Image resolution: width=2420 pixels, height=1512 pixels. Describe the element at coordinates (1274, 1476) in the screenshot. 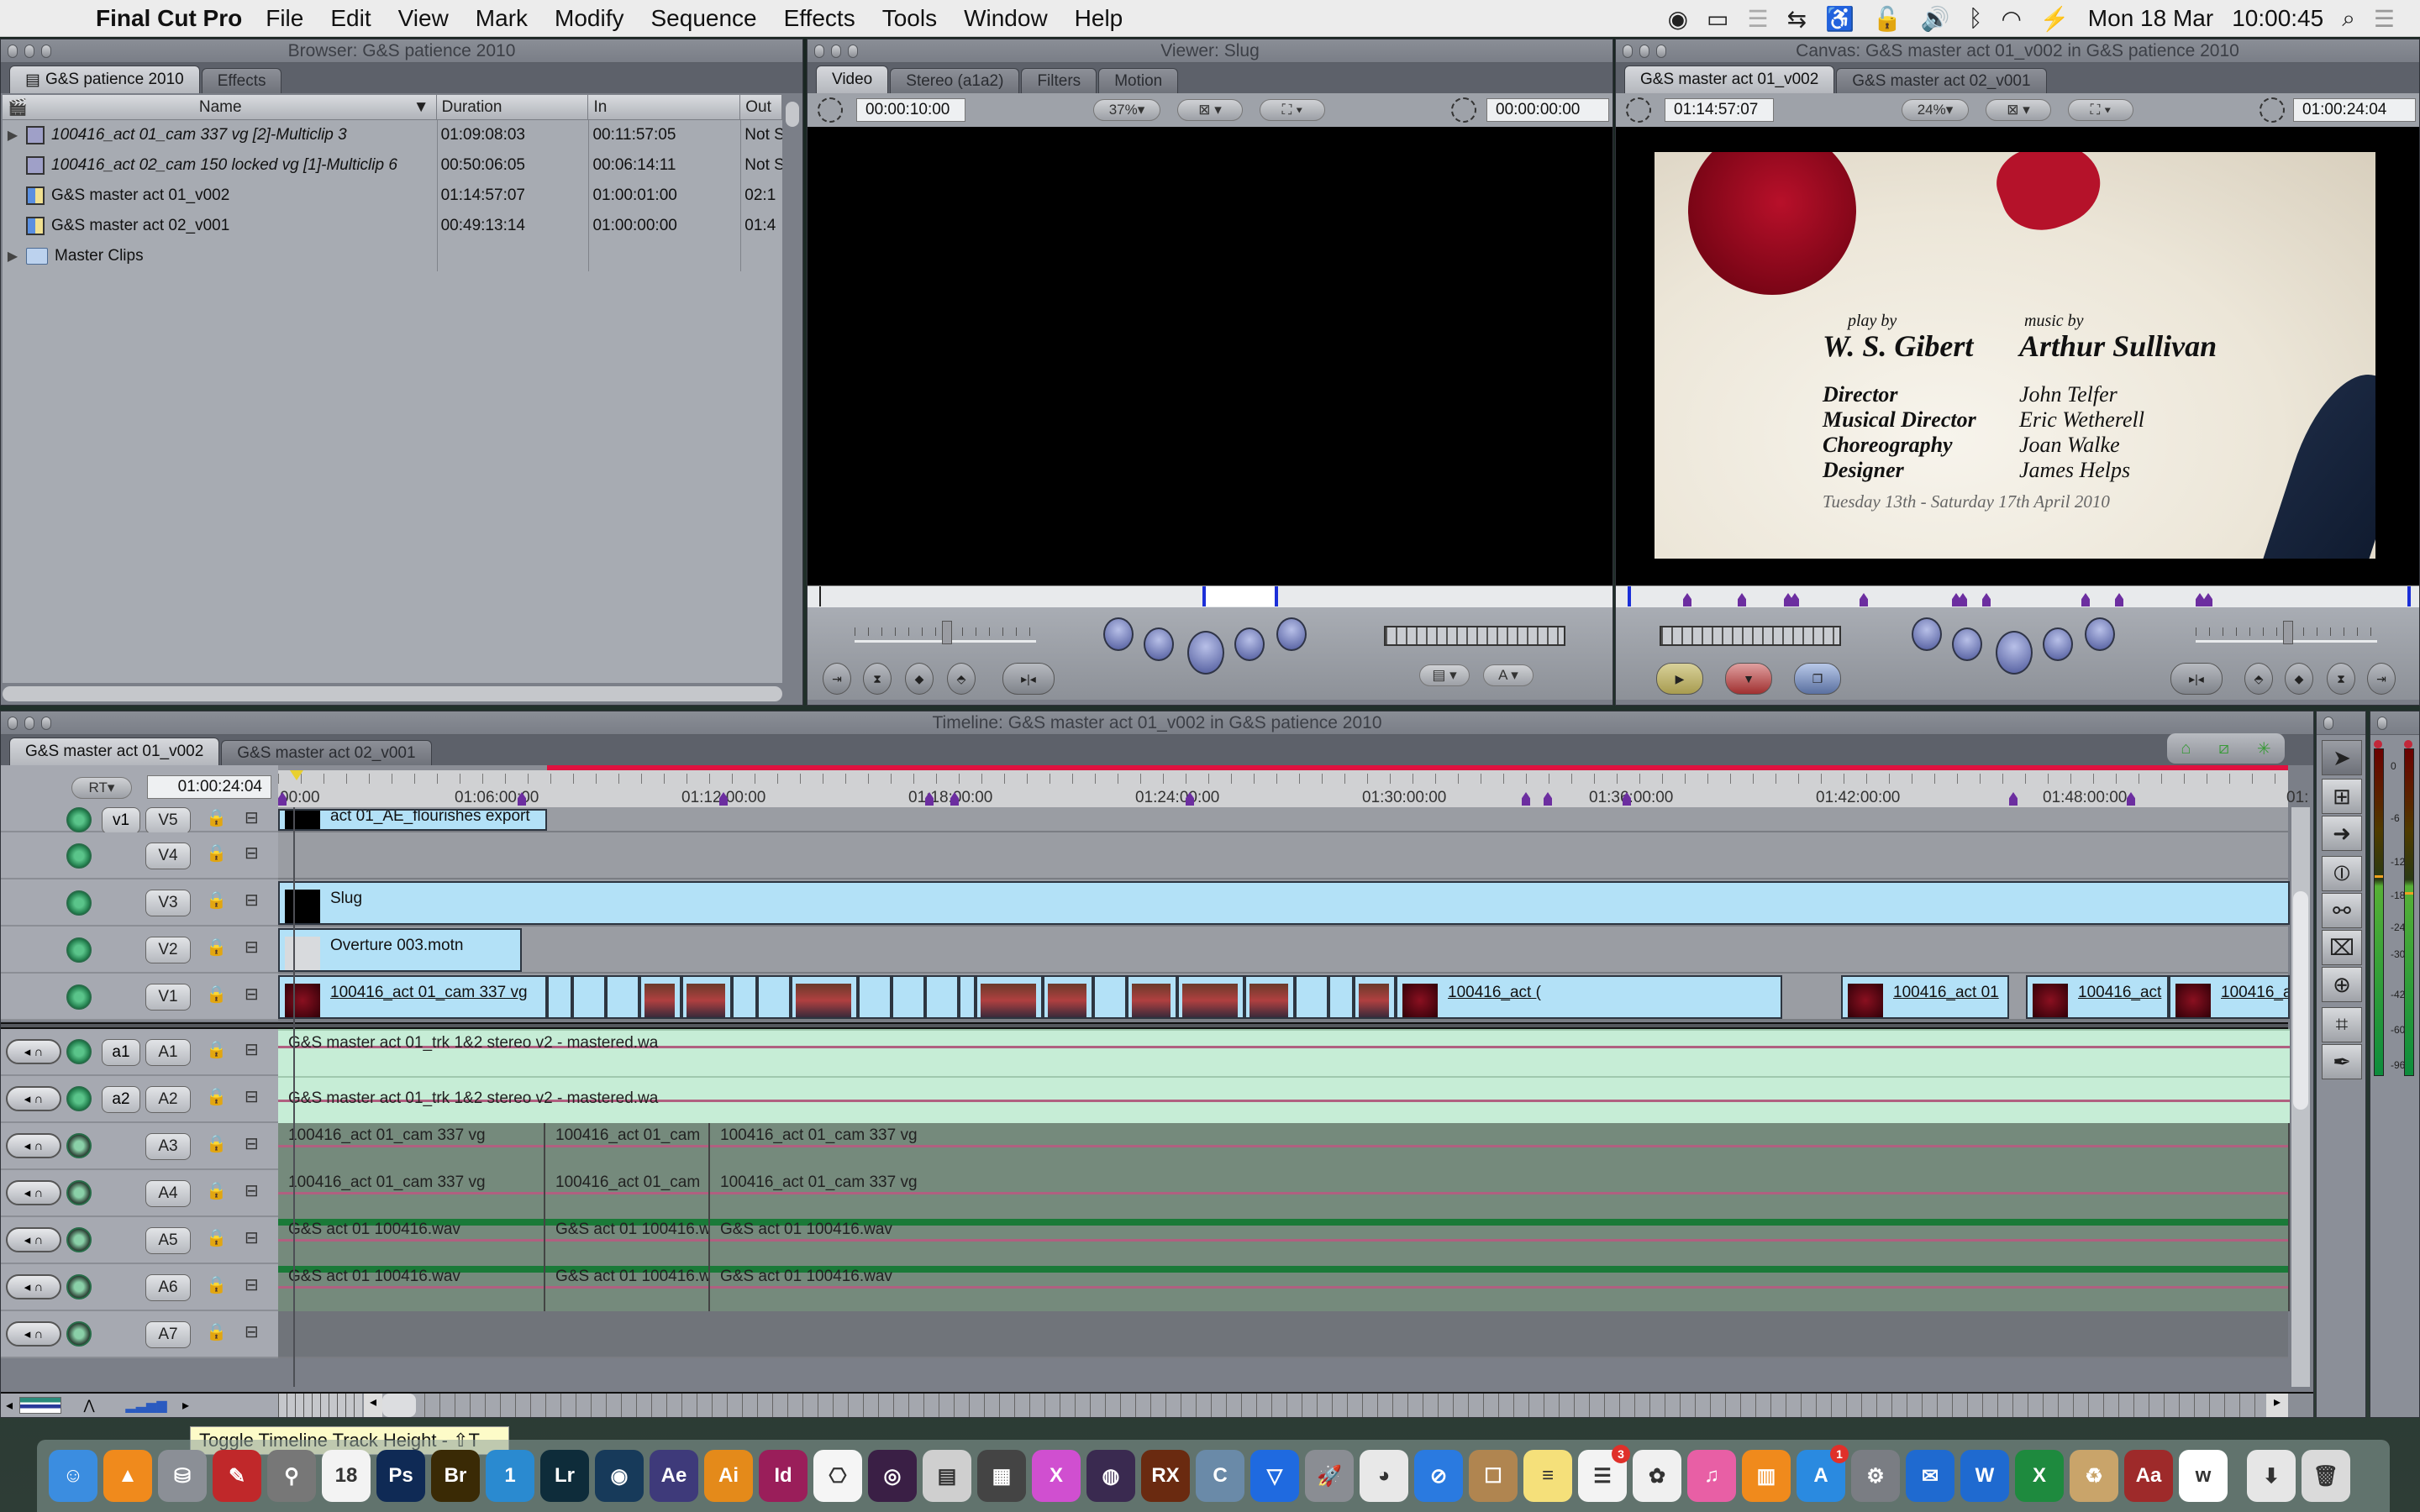

I see `dock-app-vectorworks: ▽` at that location.